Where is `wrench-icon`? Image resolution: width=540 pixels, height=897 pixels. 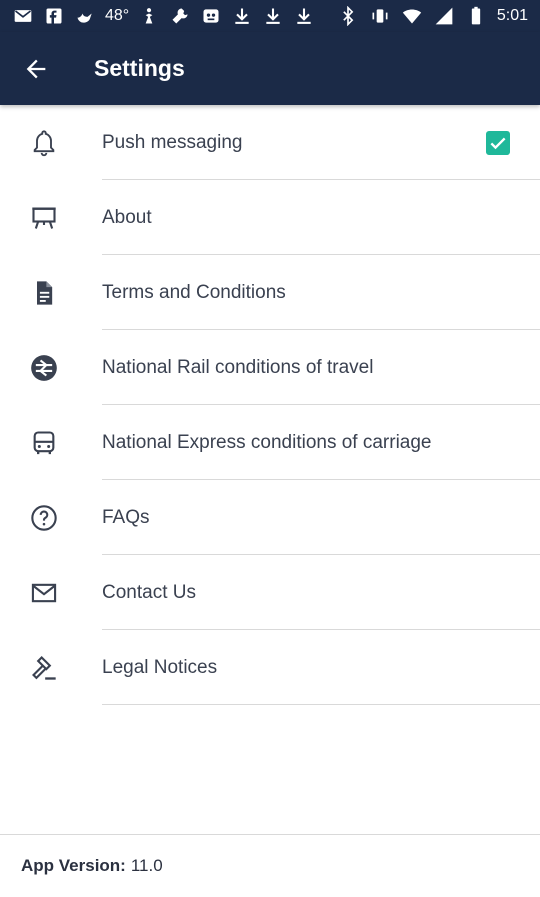 wrench-icon is located at coordinates (180, 16).